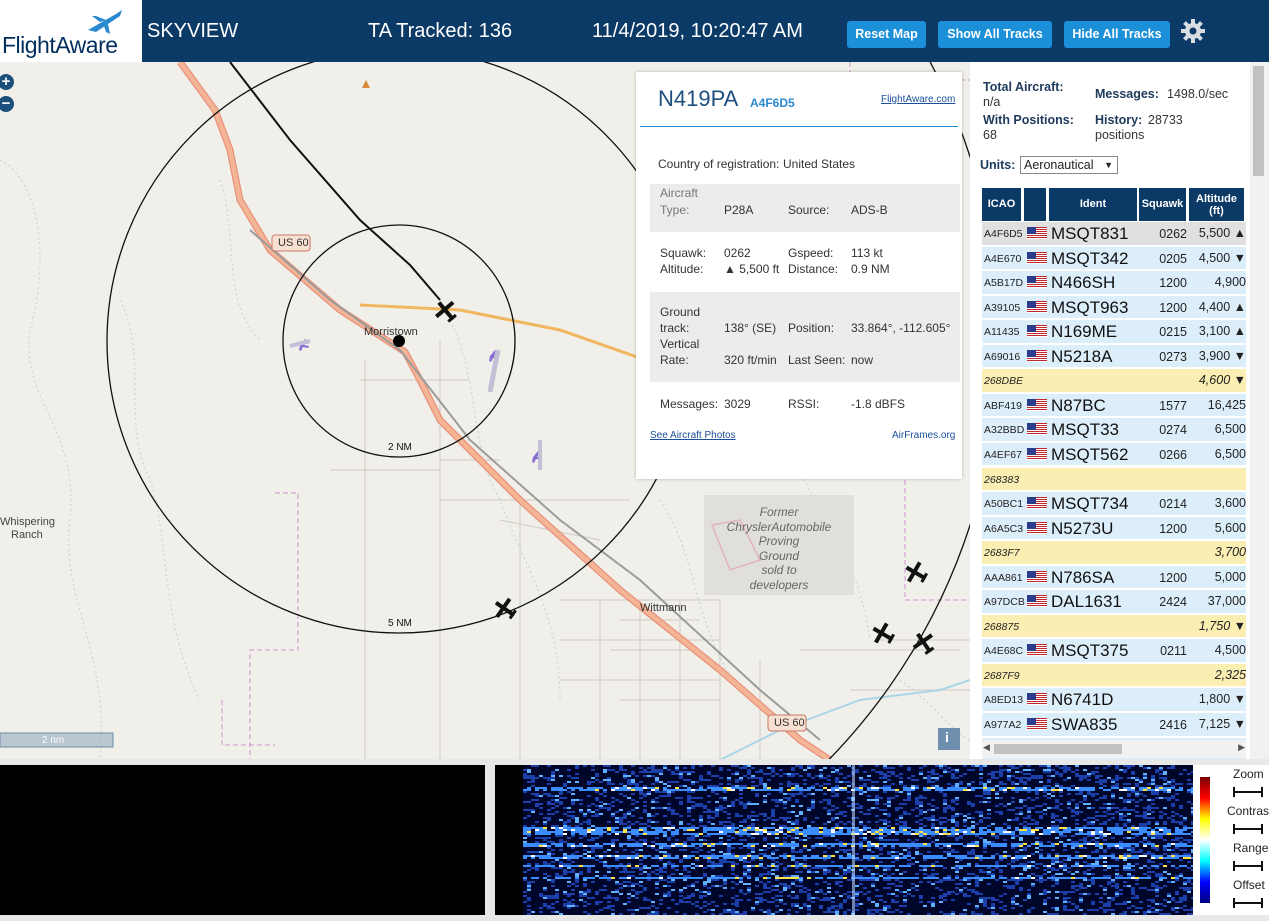 Image resolution: width=1269 pixels, height=921 pixels. Describe the element at coordinates (1114, 675) in the screenshot. I see `table-row: 2687F9 2,325` at that location.